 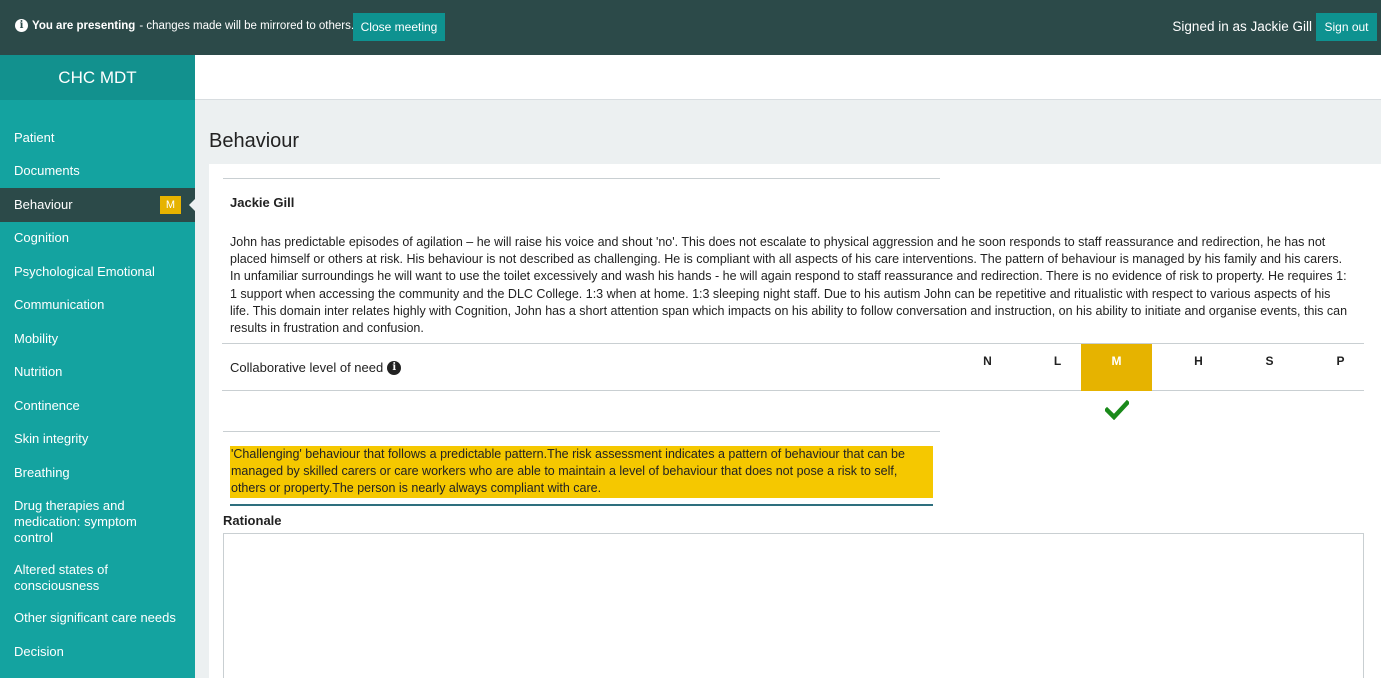 What do you see at coordinates (84, 25) in the screenshot?
I see `presenting-bold: You are presenting` at bounding box center [84, 25].